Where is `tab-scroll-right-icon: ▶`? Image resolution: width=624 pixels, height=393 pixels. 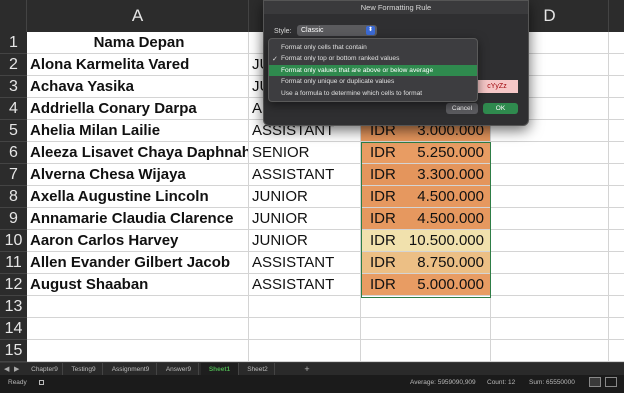 tab-scroll-right-icon: ▶ is located at coordinates (16, 369).